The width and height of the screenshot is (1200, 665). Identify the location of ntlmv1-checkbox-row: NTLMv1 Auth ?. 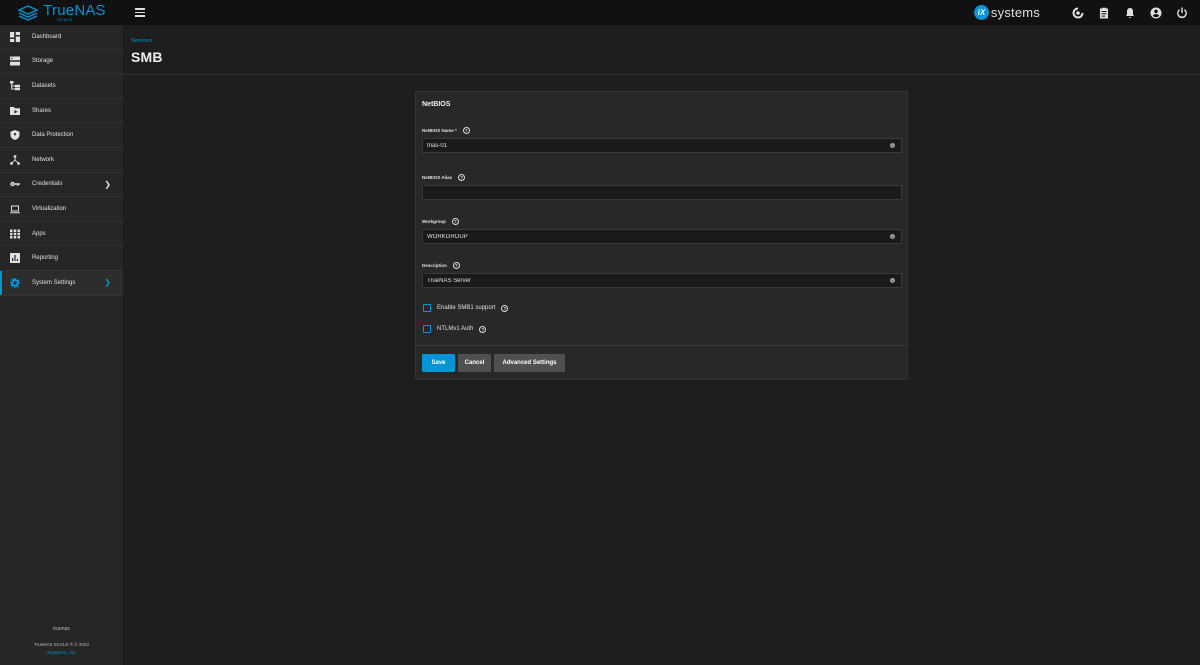
(455, 329).